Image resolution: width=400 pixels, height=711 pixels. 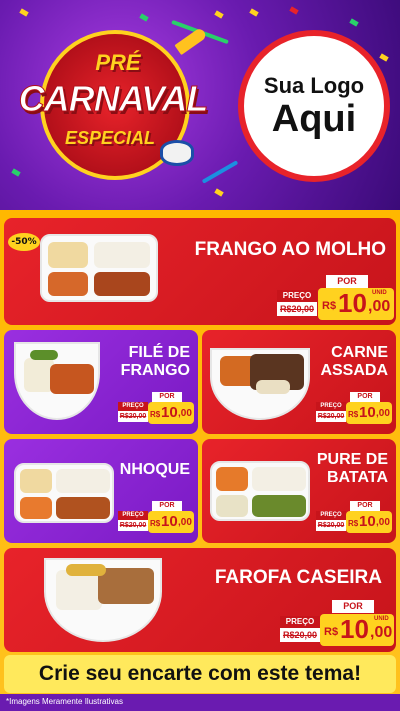 I want to click on item-card-nhoque: NHOQUE POR PREÇO R$20,00 R$ 10 ,00, so click(x=101, y=491).